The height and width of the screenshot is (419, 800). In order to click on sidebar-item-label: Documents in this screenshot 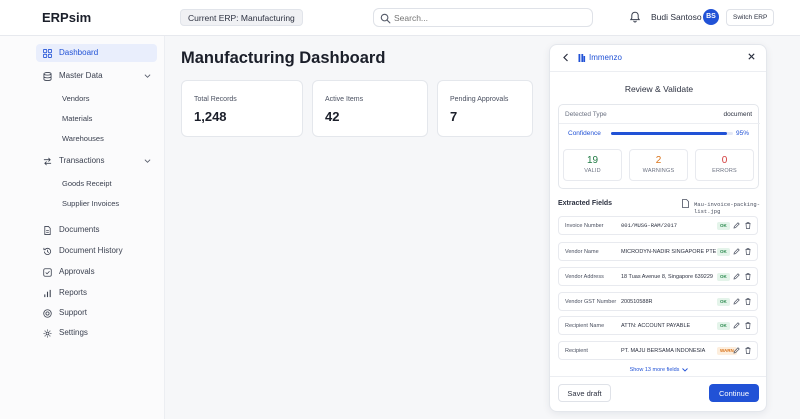, I will do `click(79, 229)`.